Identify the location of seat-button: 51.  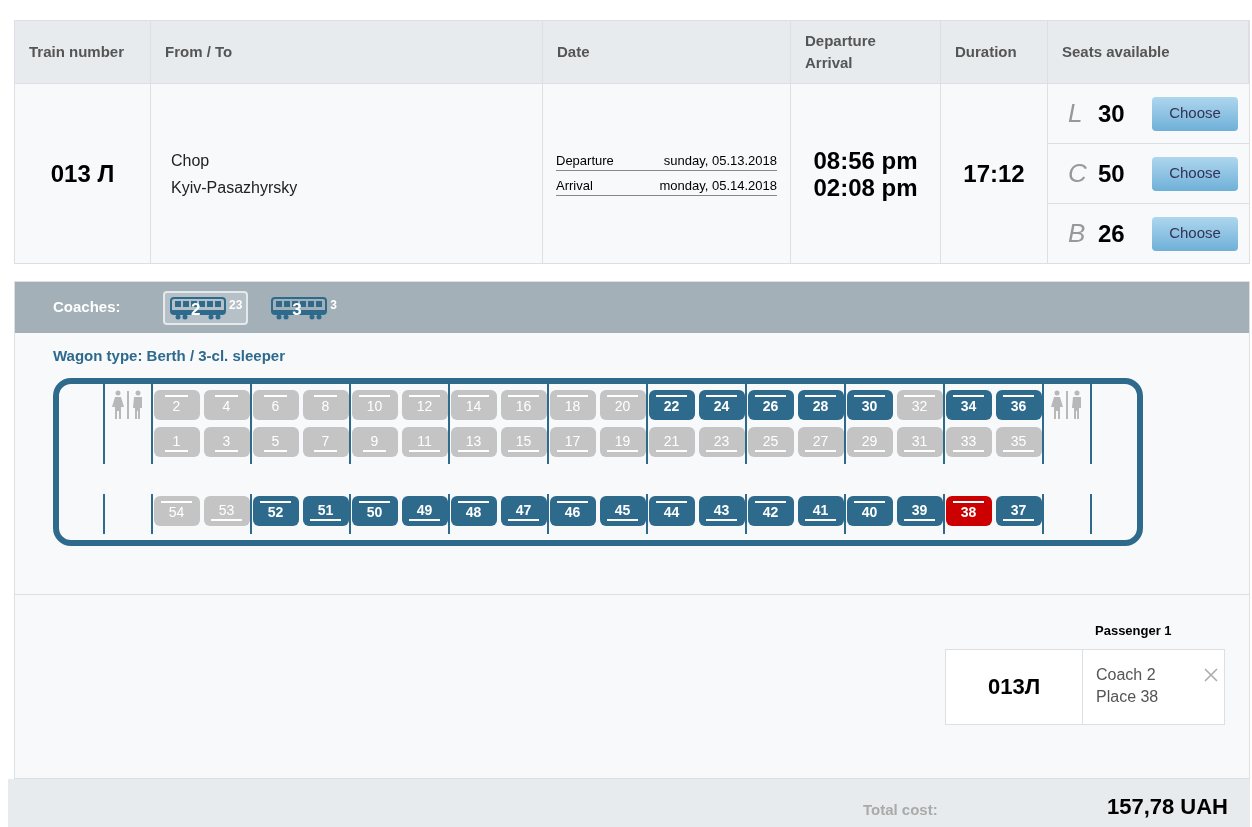
(325, 510).